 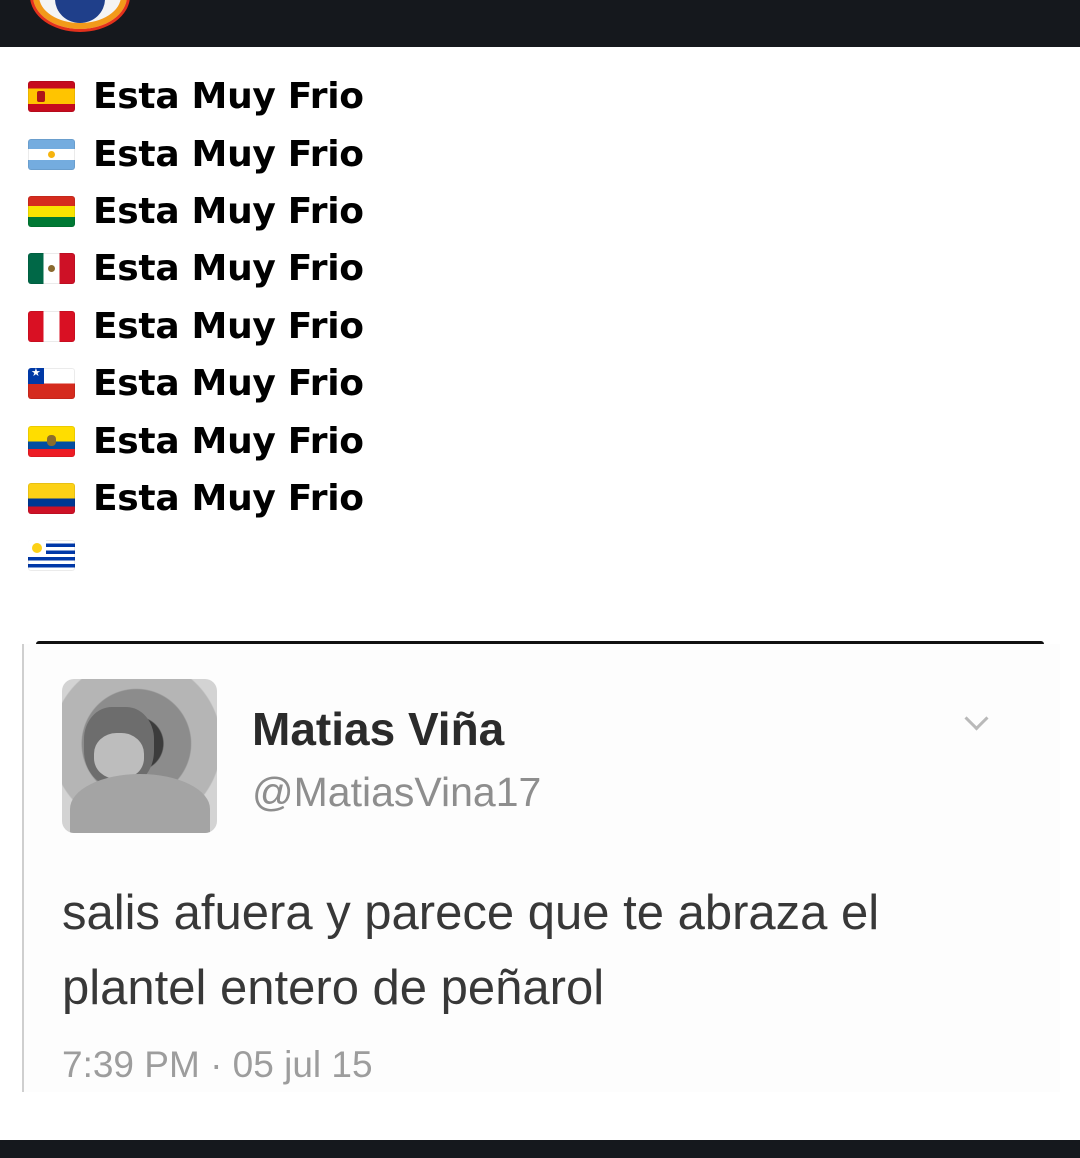 I want to click on tweet-text-line-2: plantel entero de peñarol, so click(x=333, y=988).